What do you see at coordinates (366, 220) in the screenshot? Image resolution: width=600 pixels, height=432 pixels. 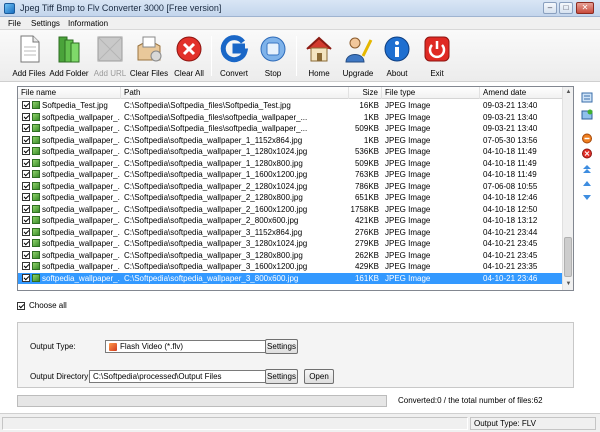 I see `table-cell: 421KB` at bounding box center [366, 220].